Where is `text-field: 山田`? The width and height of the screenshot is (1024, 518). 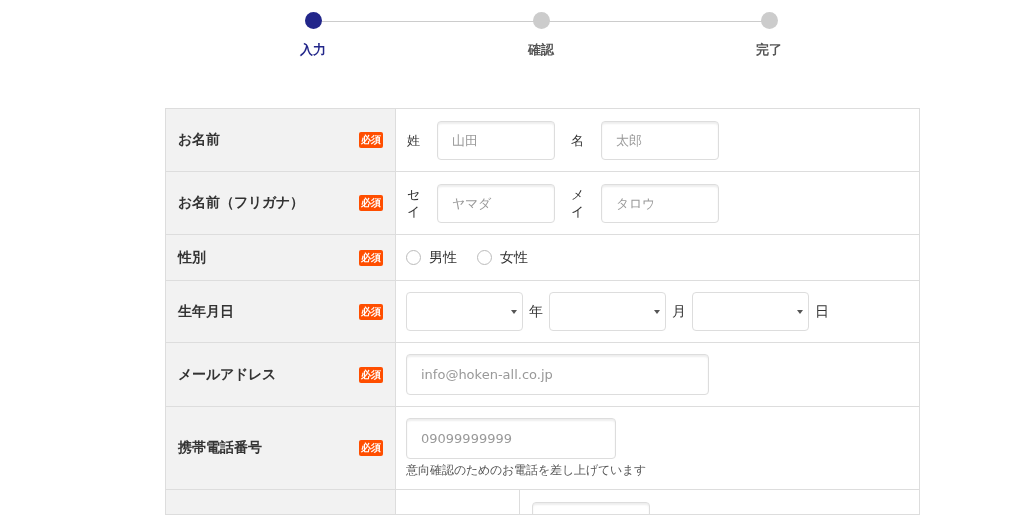 text-field: 山田 is located at coordinates (496, 140).